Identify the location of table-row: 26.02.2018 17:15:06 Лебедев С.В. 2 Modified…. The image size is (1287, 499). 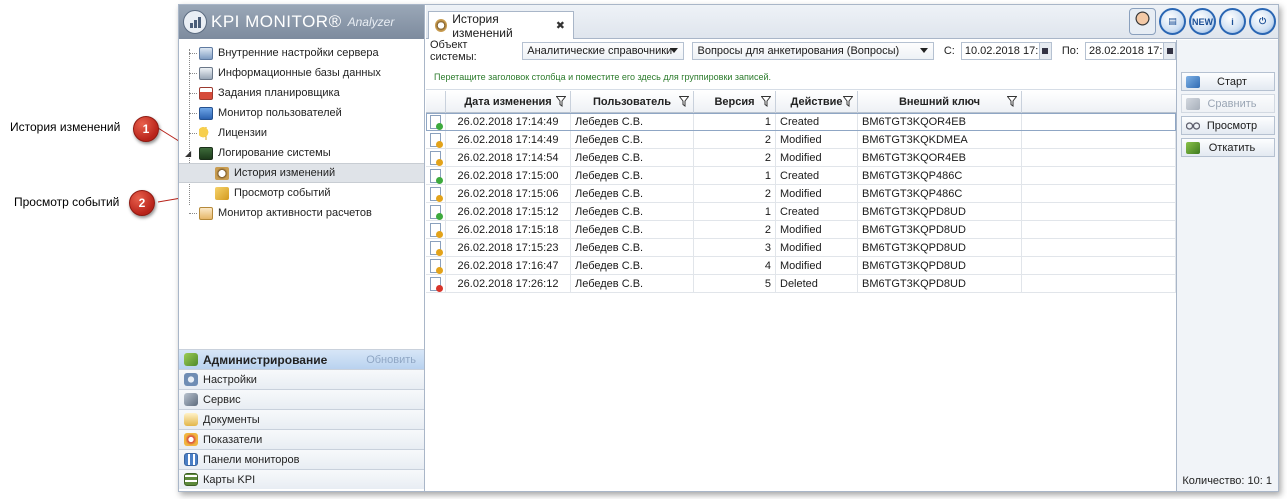
(801, 194).